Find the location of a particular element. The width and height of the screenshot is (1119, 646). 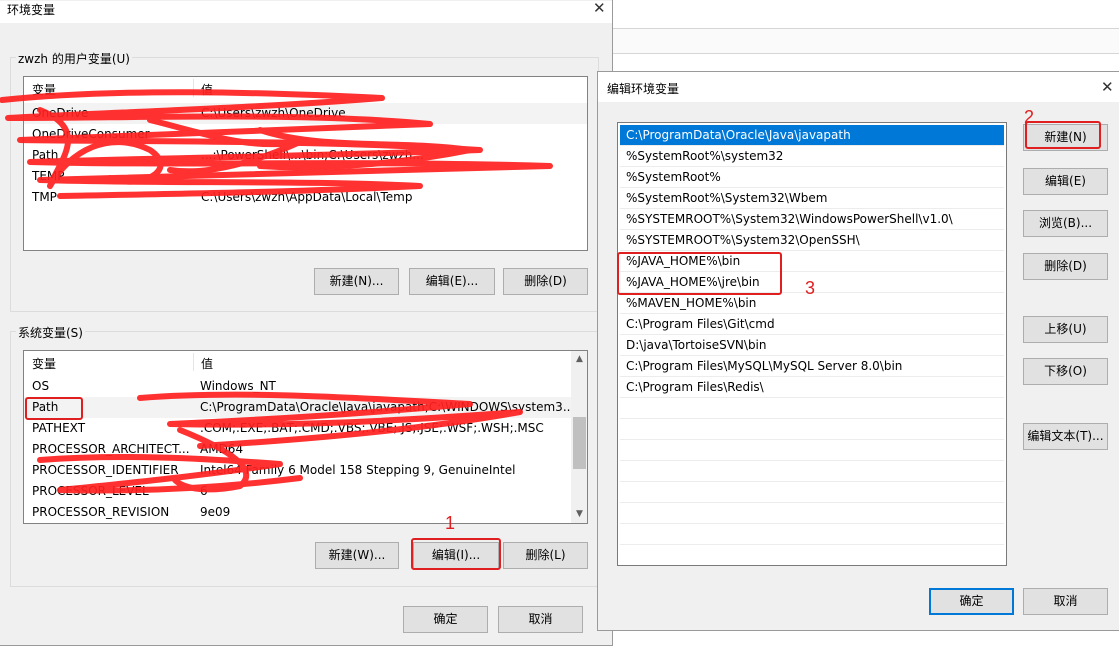

edit-dialog-title: 编辑环境变量 is located at coordinates (643, 89).